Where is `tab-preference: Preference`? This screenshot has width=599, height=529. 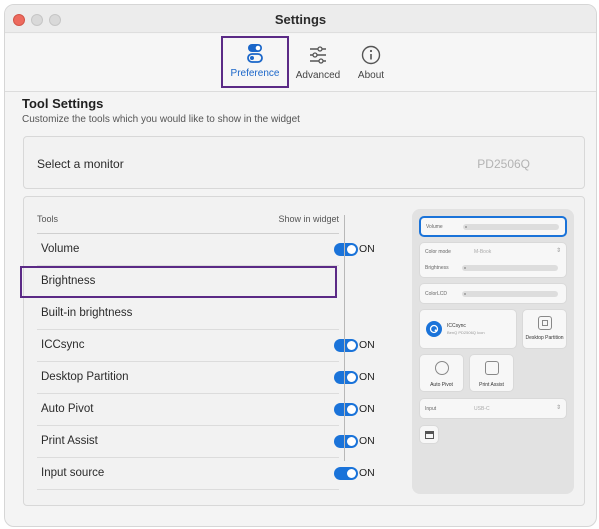 tab-preference: Preference is located at coordinates (255, 62).